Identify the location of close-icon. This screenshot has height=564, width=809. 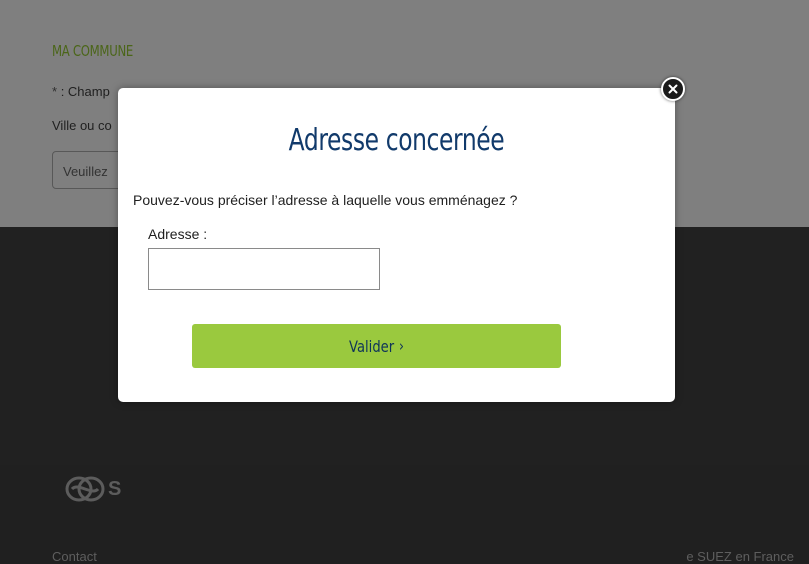
(673, 89).